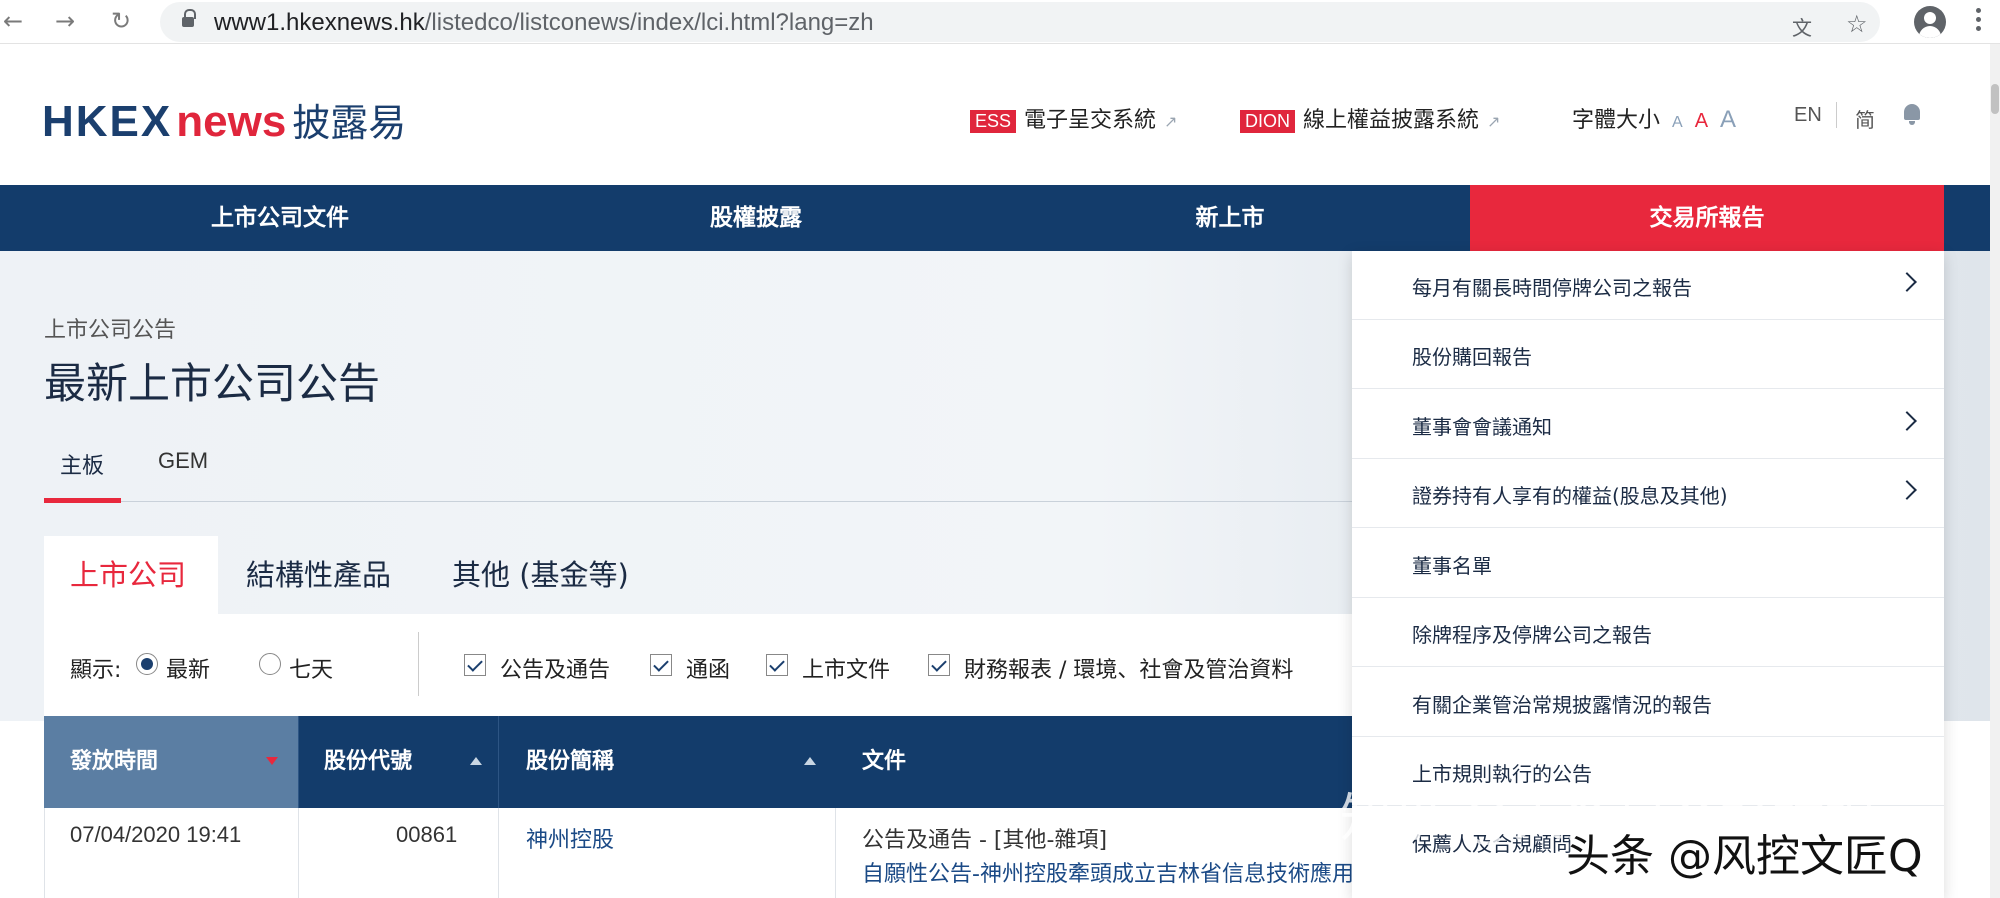  Describe the element at coordinates (1802, 26) in the screenshot. I see `translate-icon: 文` at that location.